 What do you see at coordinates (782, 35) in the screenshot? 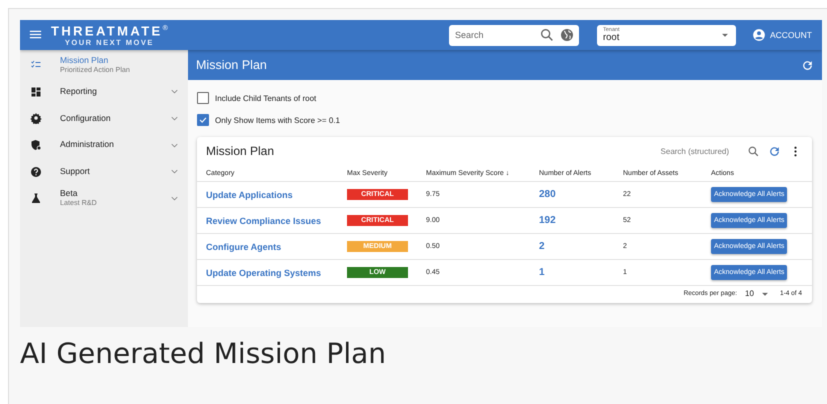
I see `account-button: ACCOUNT` at bounding box center [782, 35].